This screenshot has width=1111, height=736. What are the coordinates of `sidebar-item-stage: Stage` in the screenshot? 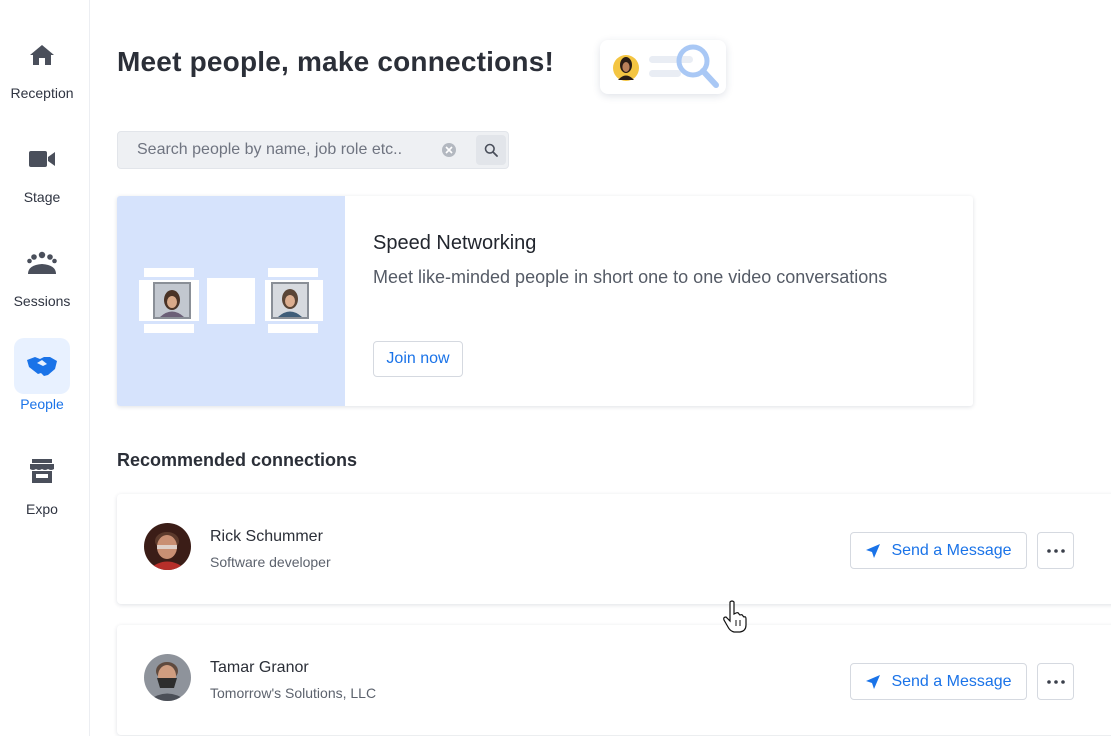 It's located at (42, 168).